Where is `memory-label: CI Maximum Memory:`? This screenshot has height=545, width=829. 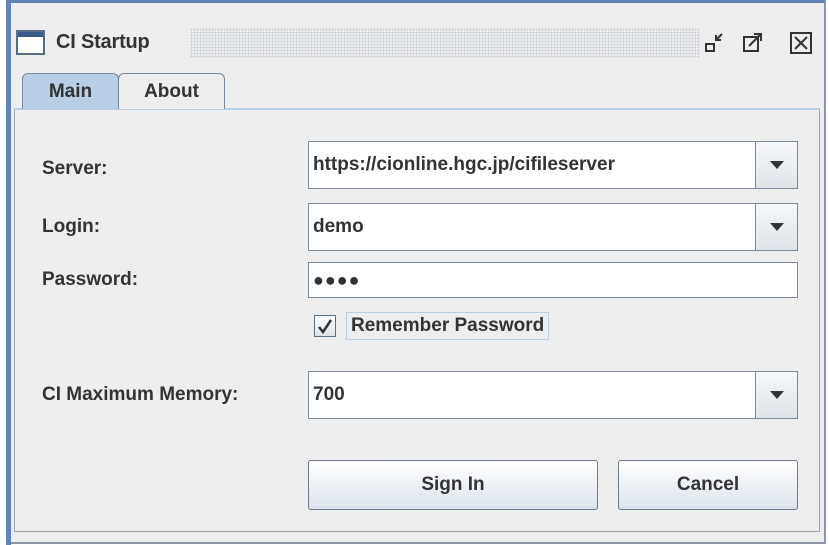 memory-label: CI Maximum Memory: is located at coordinates (140, 394).